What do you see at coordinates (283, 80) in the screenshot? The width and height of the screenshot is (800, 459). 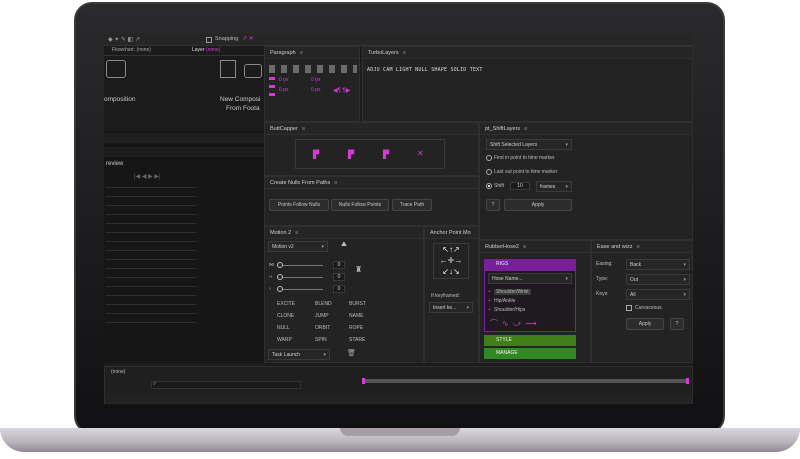 I see `indent-left: 0 px` at bounding box center [283, 80].